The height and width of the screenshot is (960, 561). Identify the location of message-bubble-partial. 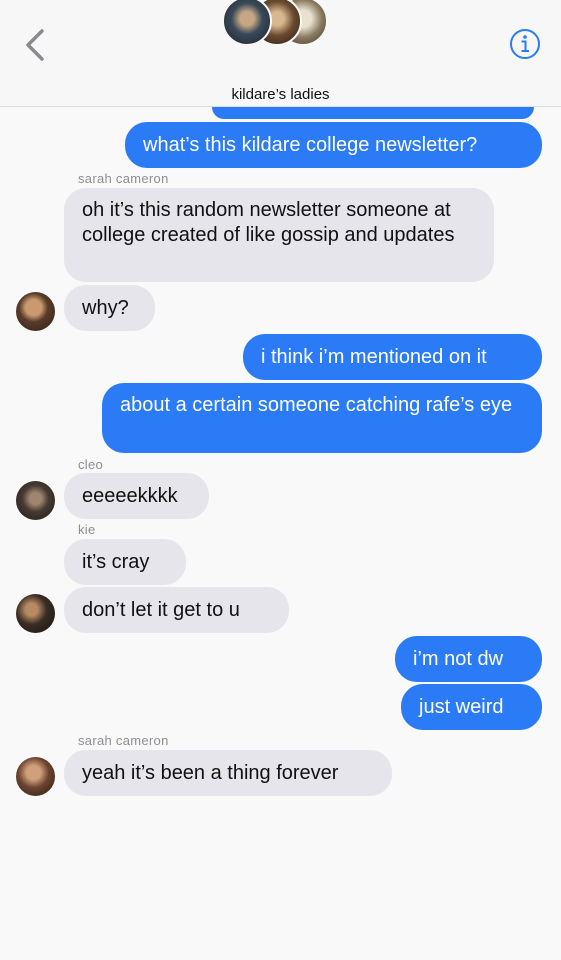
(373, 113).